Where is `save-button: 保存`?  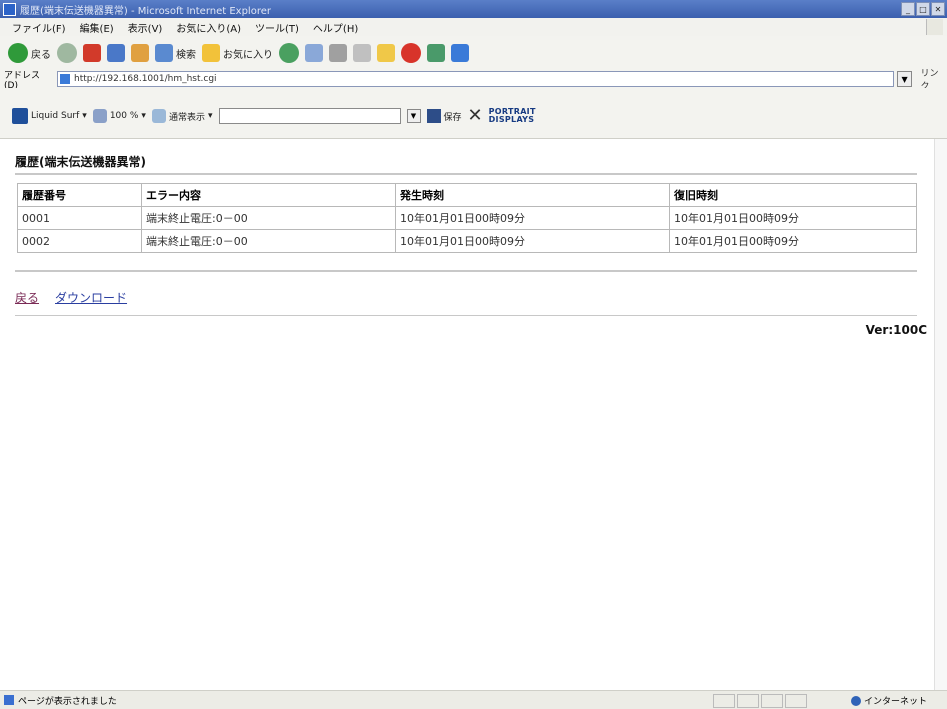 save-button: 保存 is located at coordinates (444, 116).